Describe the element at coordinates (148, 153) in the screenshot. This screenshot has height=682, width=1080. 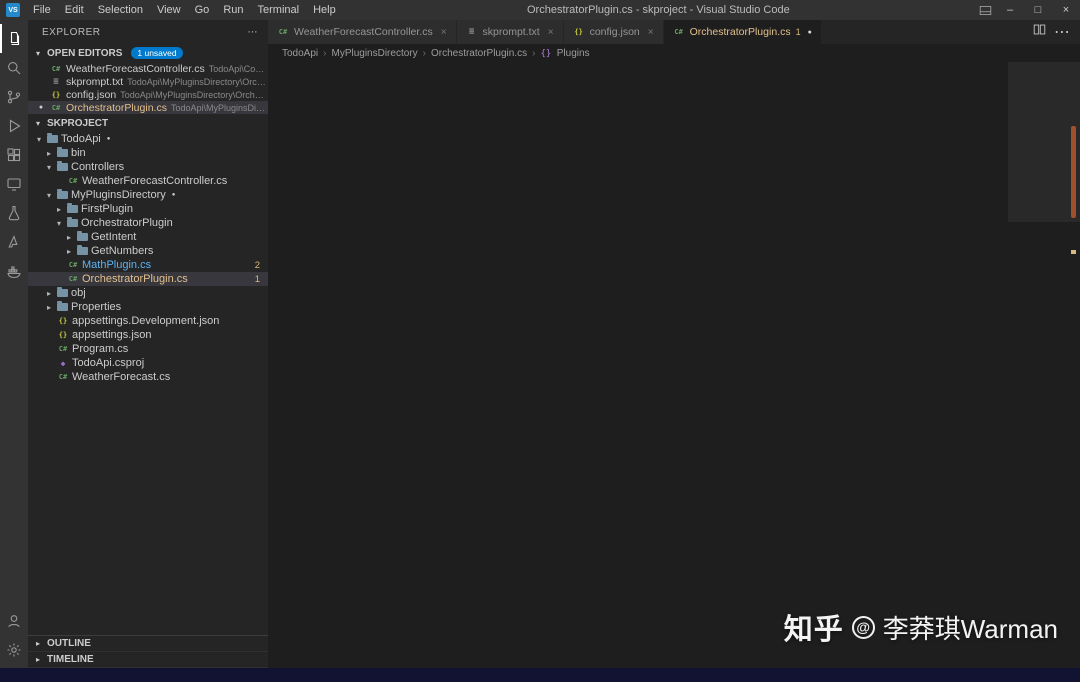
I see `tree-folder-bin: ▸ bin` at that location.